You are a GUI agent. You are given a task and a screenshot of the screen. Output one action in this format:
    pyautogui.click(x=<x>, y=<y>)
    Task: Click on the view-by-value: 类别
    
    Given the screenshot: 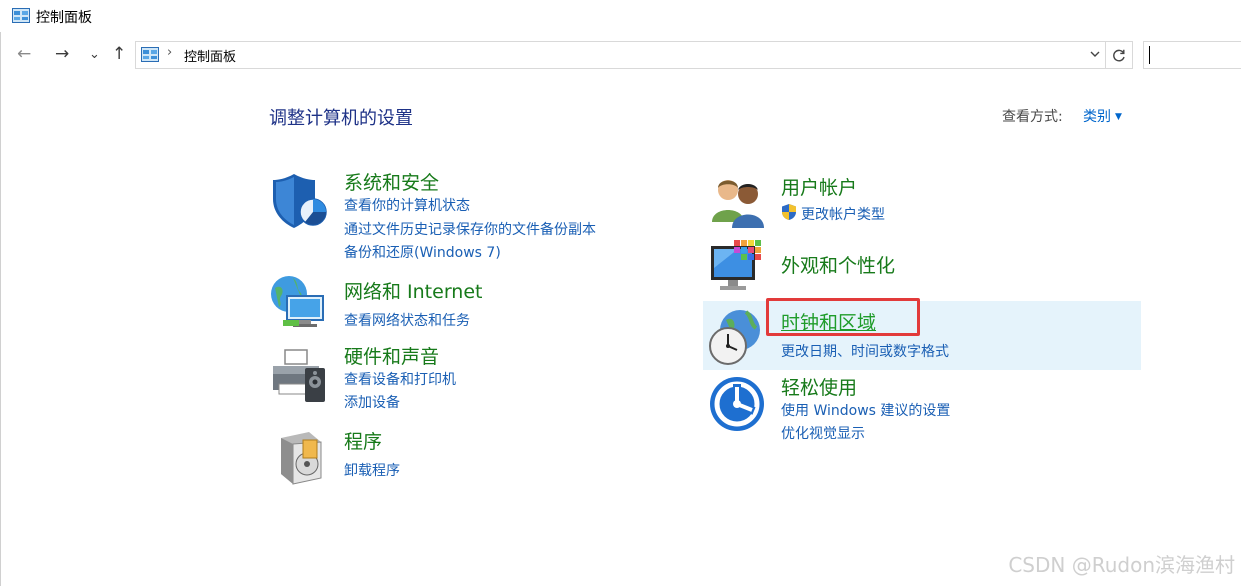 What is the action you would take?
    pyautogui.click(x=1097, y=117)
    